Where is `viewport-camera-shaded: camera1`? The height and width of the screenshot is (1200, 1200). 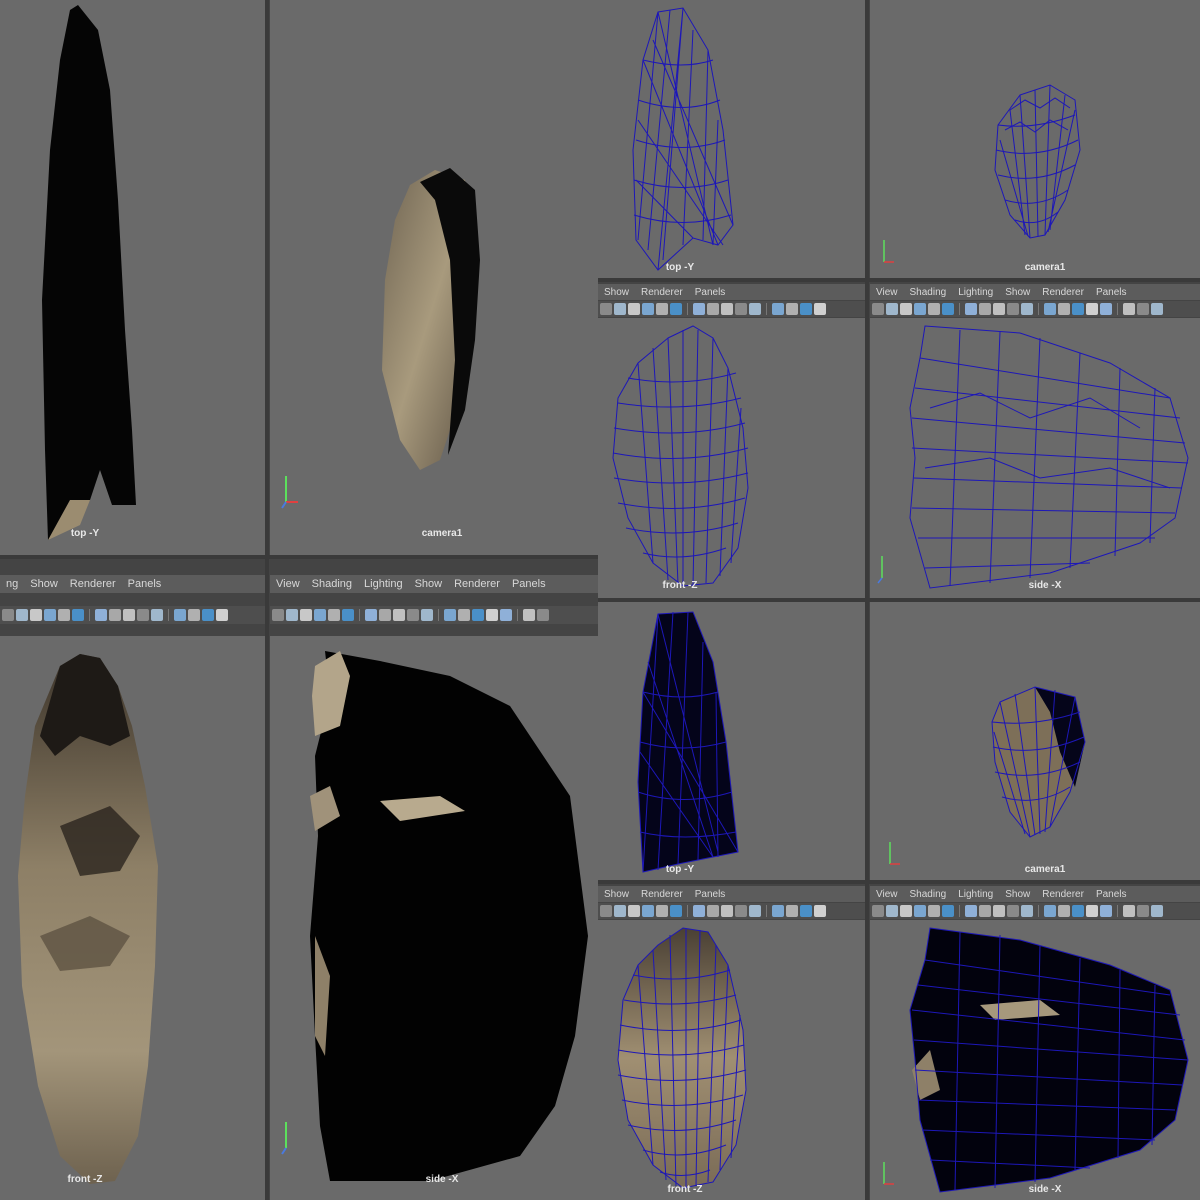
viewport-camera-shaded: camera1 is located at coordinates (434, 277).